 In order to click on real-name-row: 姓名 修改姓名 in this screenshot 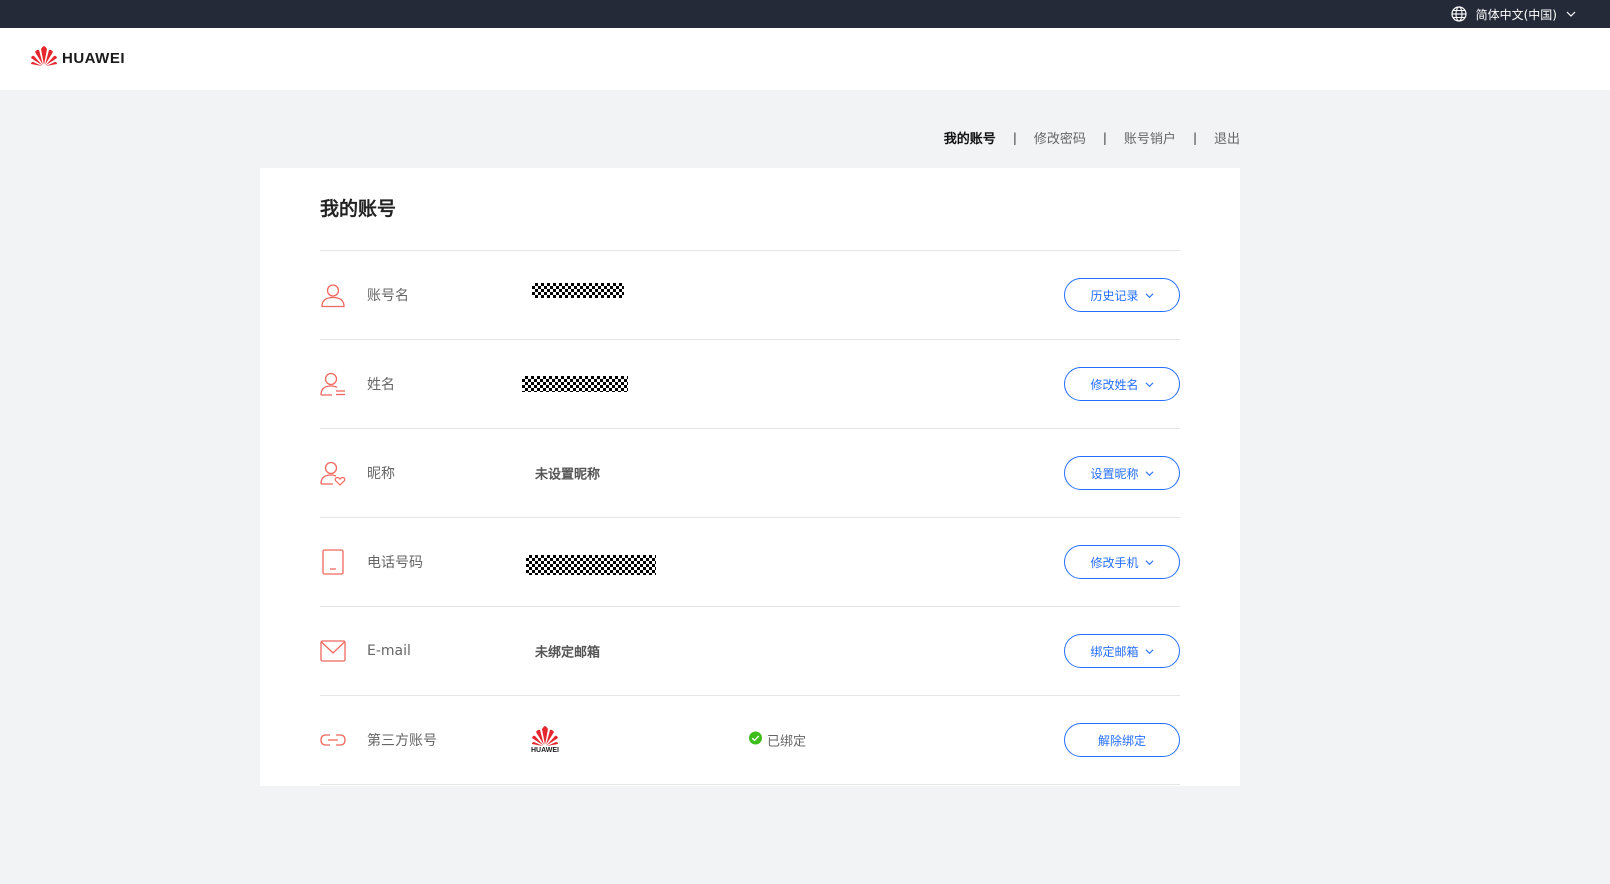, I will do `click(750, 384)`.